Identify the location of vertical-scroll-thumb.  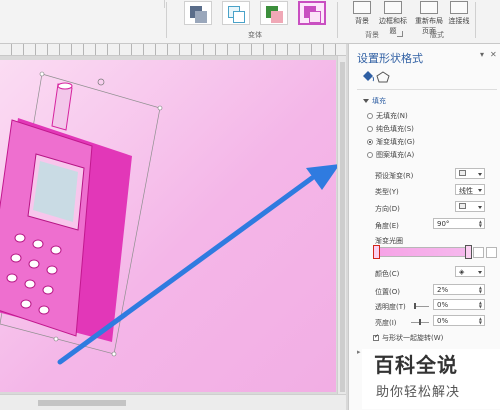
(342, 227).